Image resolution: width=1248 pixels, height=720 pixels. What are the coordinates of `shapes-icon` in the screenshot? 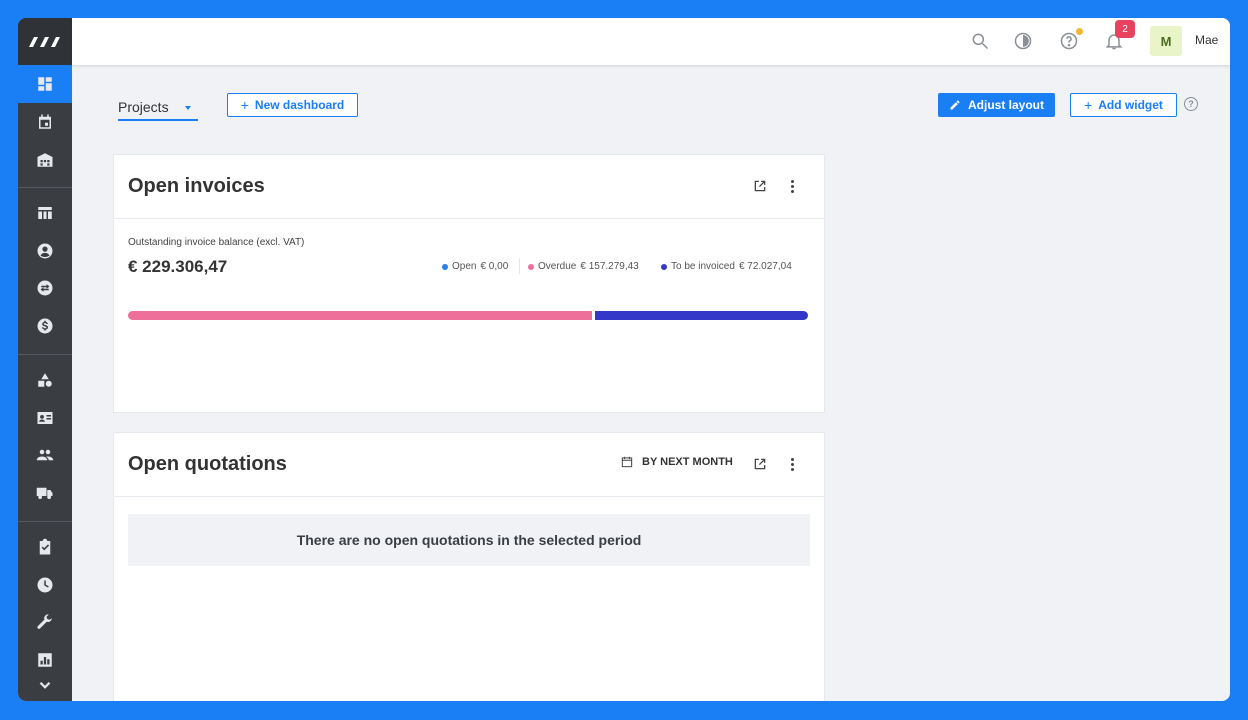 It's located at (45, 380).